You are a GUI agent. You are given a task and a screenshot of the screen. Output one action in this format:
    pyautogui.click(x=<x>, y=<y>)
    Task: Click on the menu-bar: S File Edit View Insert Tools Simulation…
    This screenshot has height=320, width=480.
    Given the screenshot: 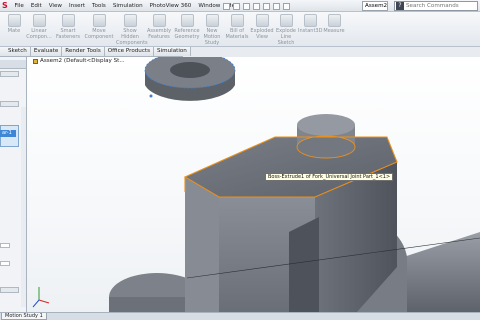 What is the action you would take?
    pyautogui.click(x=240, y=6)
    